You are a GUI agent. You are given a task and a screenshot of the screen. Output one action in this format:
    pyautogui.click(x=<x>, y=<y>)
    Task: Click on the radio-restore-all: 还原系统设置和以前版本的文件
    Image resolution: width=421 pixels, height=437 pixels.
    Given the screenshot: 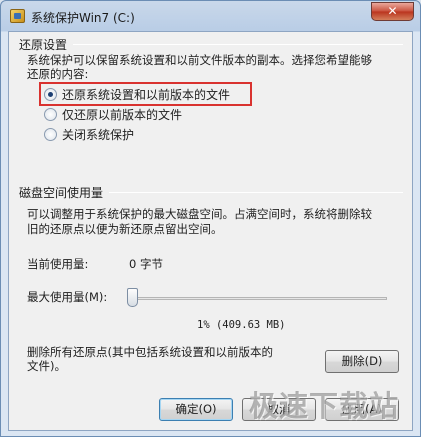 What is the action you would take?
    pyautogui.click(x=137, y=94)
    